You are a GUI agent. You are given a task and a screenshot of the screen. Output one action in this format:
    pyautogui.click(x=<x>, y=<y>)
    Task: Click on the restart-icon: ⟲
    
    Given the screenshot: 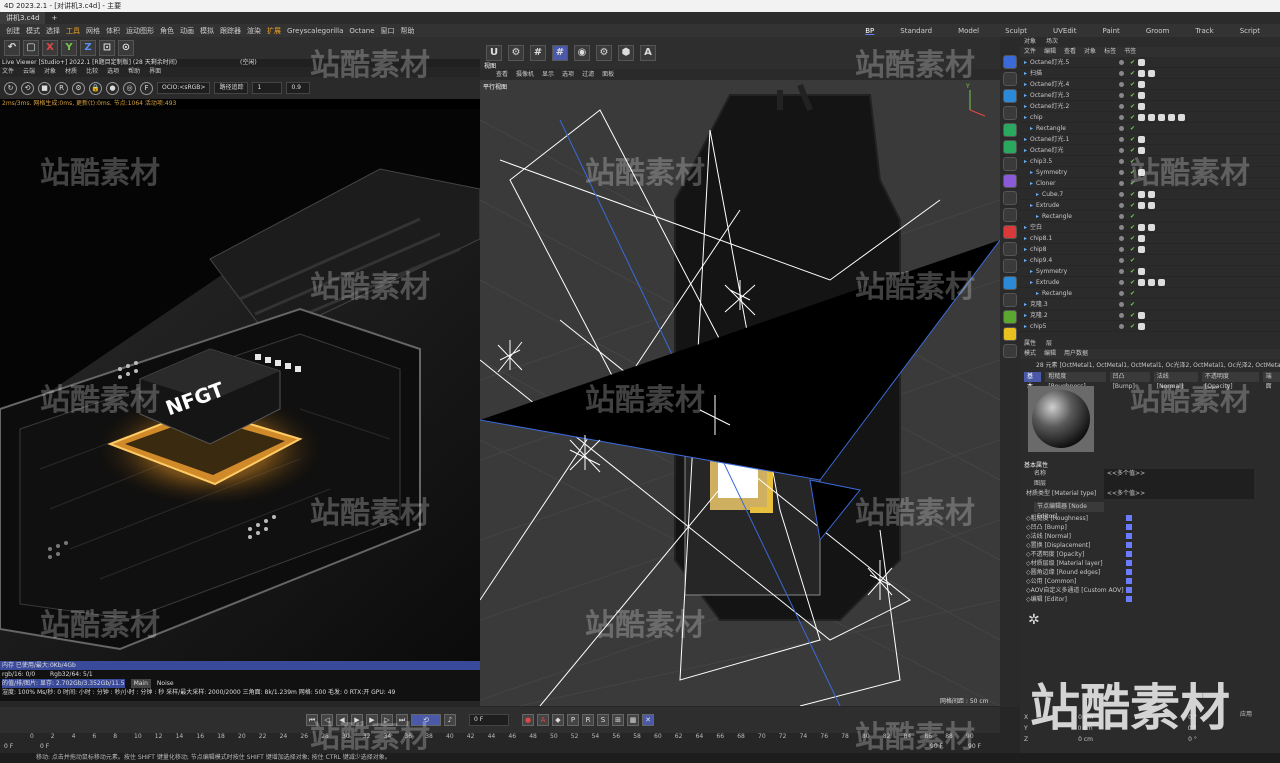 What is the action you would take?
    pyautogui.click(x=27, y=88)
    